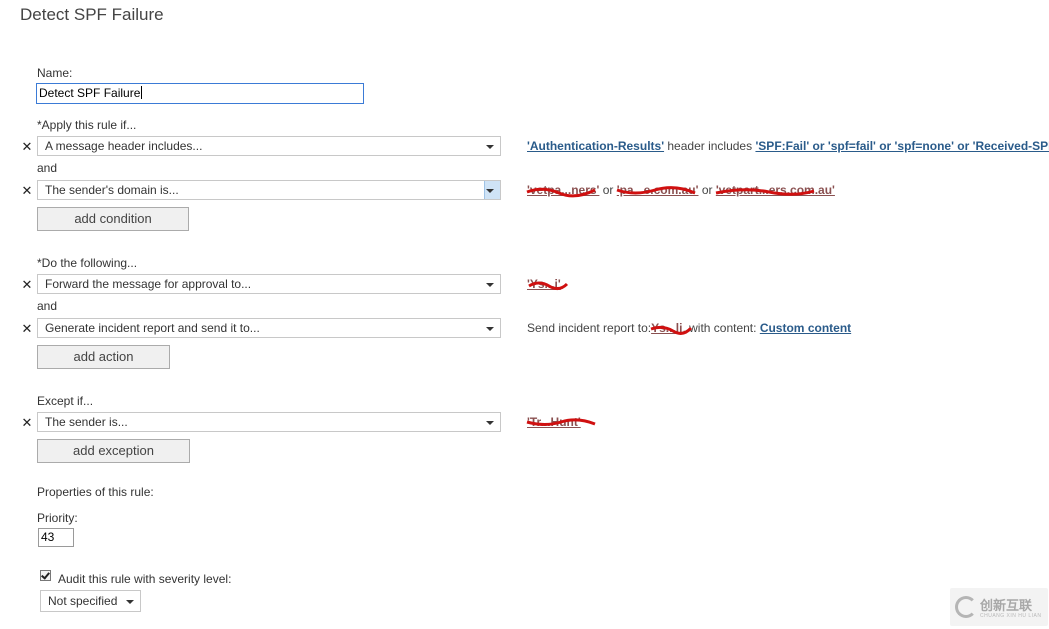 Image resolution: width=1049 pixels, height=629 pixels. What do you see at coordinates (1006, 605) in the screenshot?
I see `watermark-text: 创新互联` at bounding box center [1006, 605].